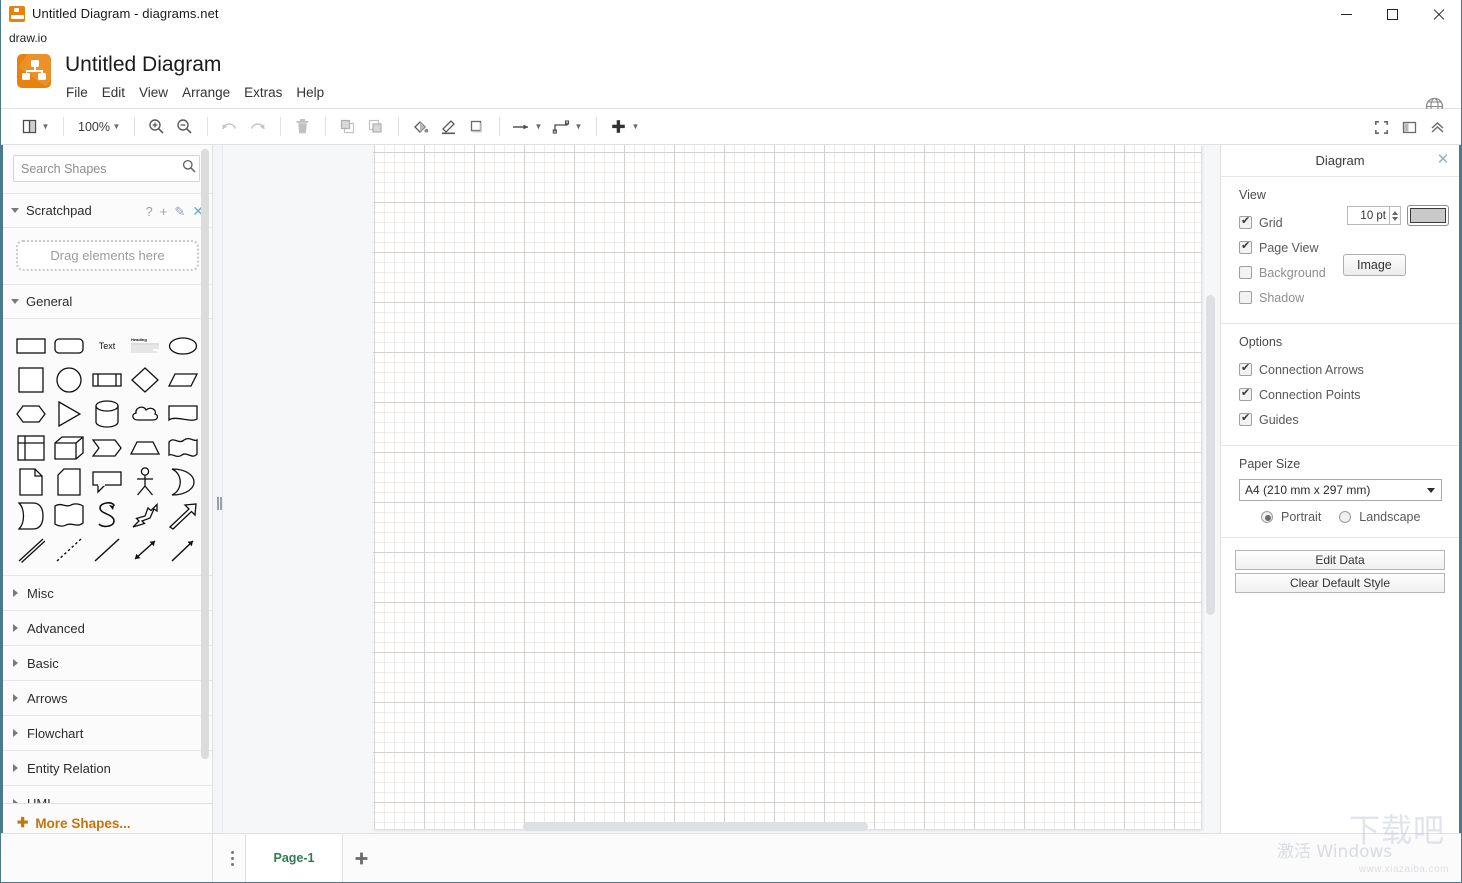 The image size is (1462, 883). What do you see at coordinates (1342, 369) in the screenshot?
I see `connection-arrows-row: Connection Arrows` at bounding box center [1342, 369].